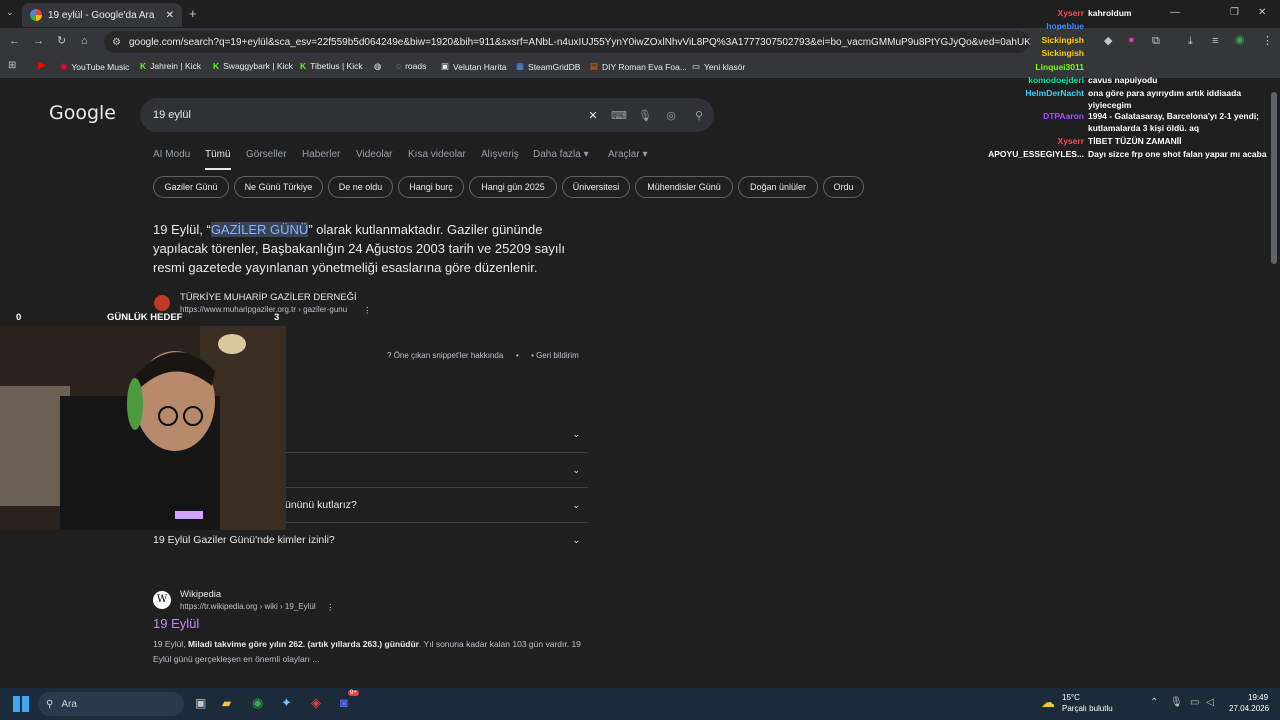 This screenshot has width=1280, height=720. Describe the element at coordinates (171, 154) in the screenshot. I see `tab-ai-mode: AI Modu` at that location.